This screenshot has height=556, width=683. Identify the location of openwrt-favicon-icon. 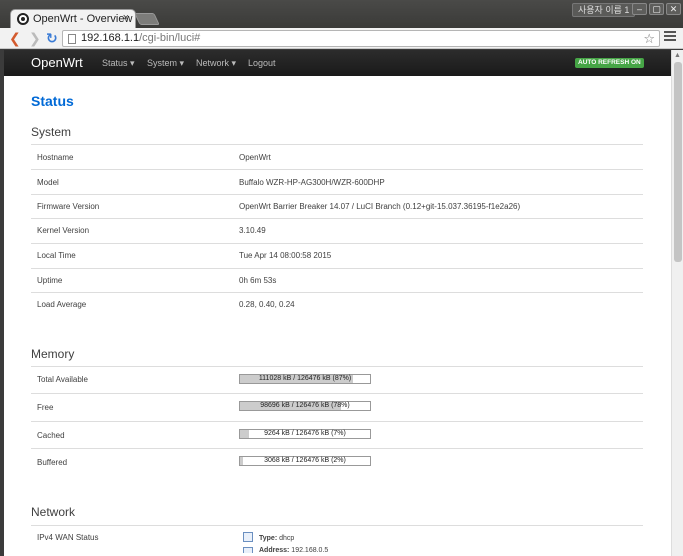
(23, 19).